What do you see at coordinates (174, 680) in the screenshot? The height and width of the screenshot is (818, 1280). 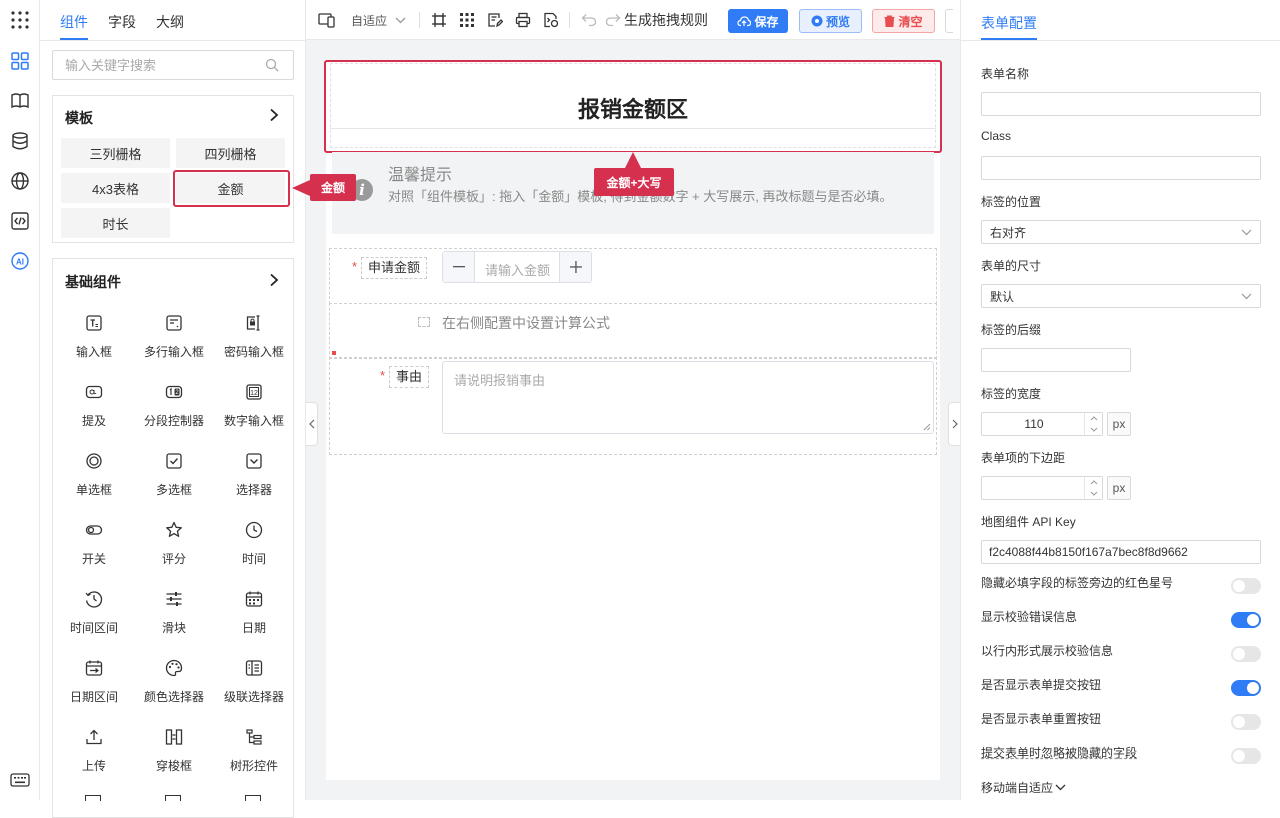 I see `component-palette: 颜色选择器` at bounding box center [174, 680].